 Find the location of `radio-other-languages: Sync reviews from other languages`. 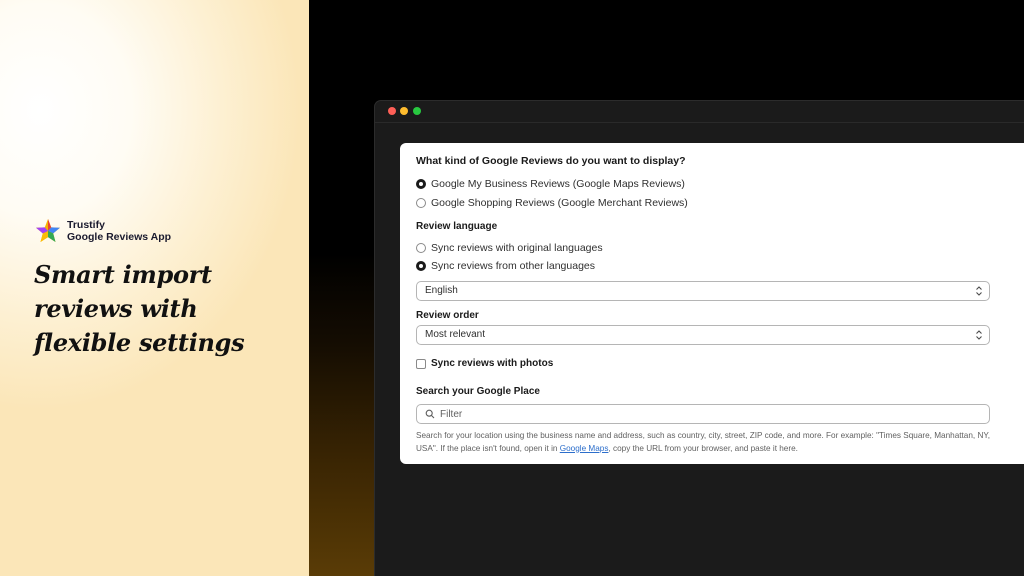

radio-other-languages: Sync reviews from other languages is located at coordinates (505, 266).